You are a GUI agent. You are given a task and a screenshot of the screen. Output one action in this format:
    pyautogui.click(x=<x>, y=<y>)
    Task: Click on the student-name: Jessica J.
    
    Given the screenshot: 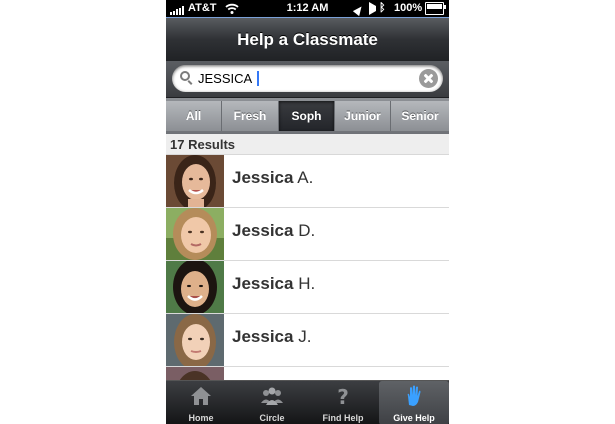 What is the action you would take?
    pyautogui.click(x=272, y=336)
    